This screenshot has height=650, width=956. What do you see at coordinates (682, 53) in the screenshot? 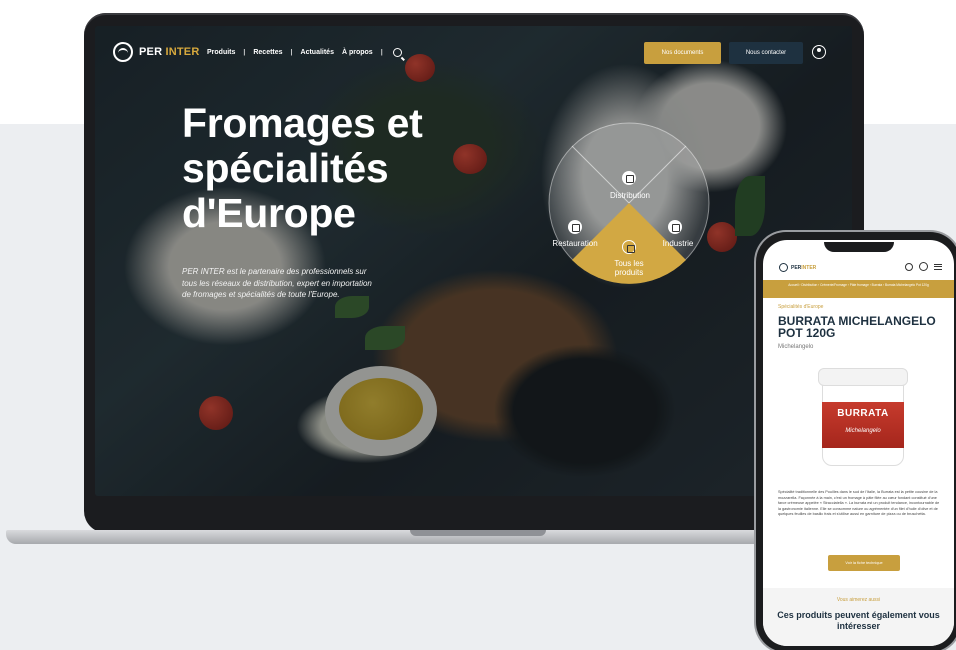
I see `documents-button: Nos documents` at bounding box center [682, 53].